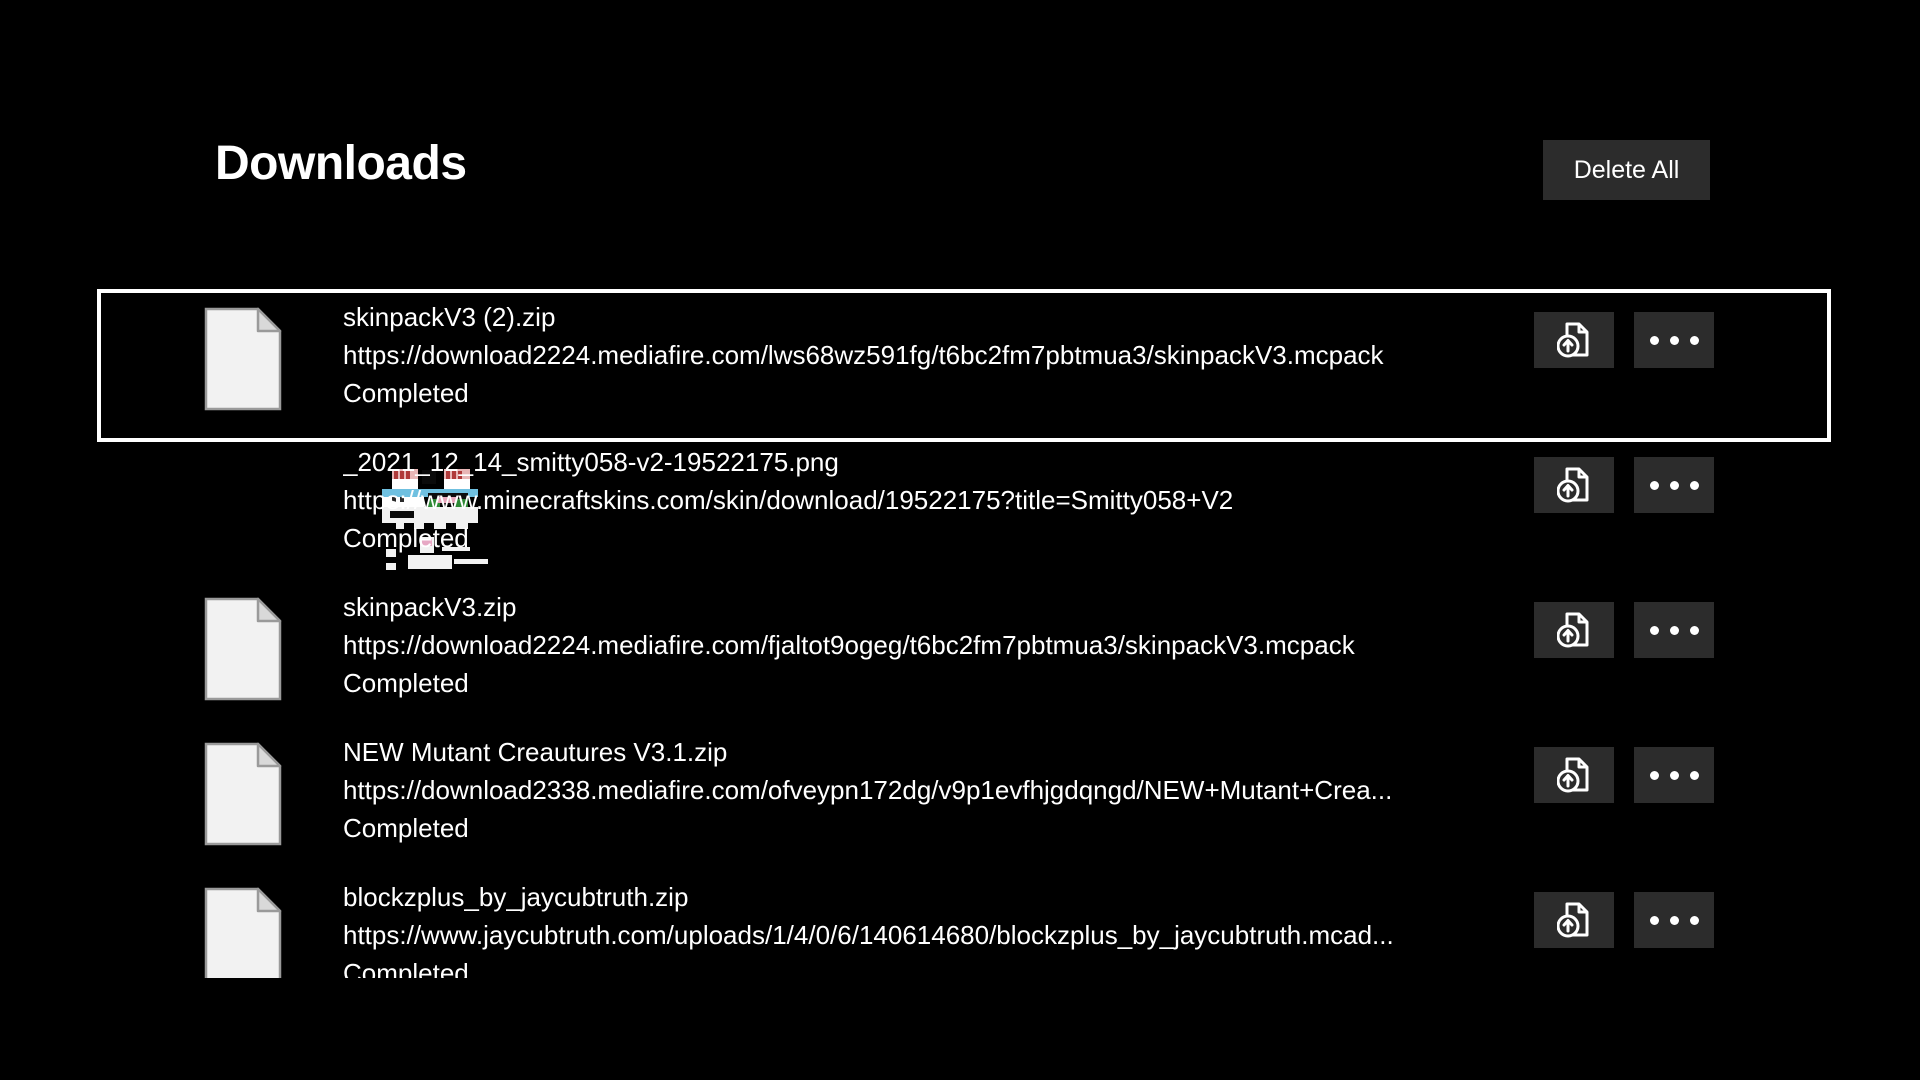 The image size is (1920, 1080). Describe the element at coordinates (341, 163) in the screenshot. I see `page-title: Downloads` at that location.